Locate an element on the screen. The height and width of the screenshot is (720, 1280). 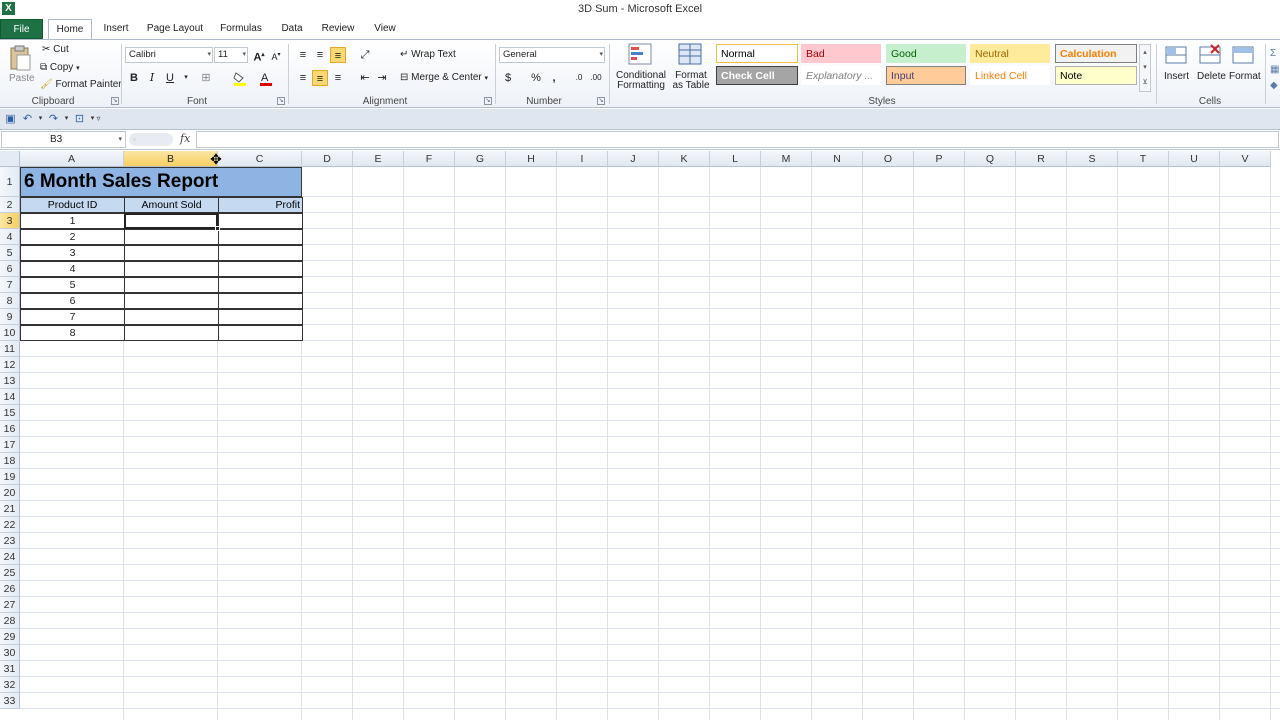
cell-style-input: Input is located at coordinates (926, 75).